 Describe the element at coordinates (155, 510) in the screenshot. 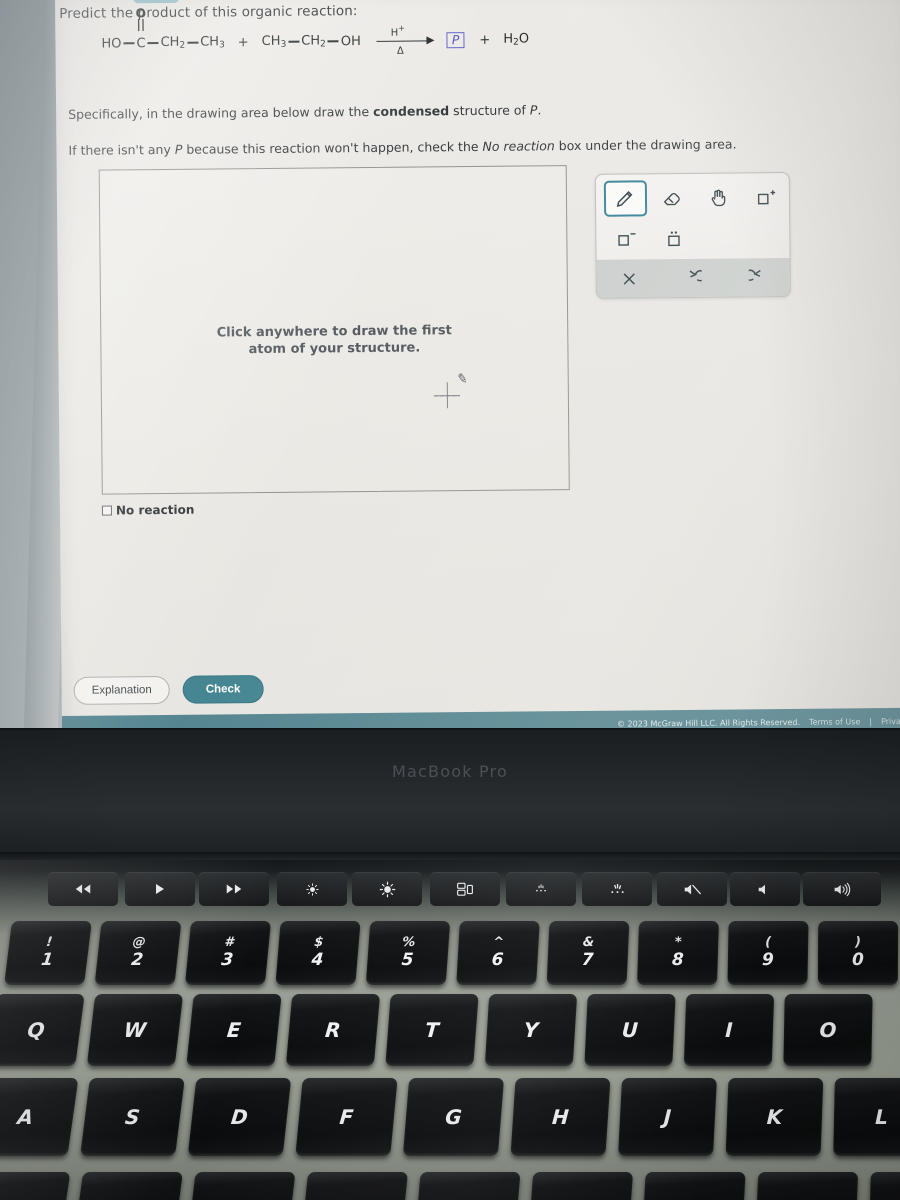

I see `no-reaction-label: No reaction` at that location.